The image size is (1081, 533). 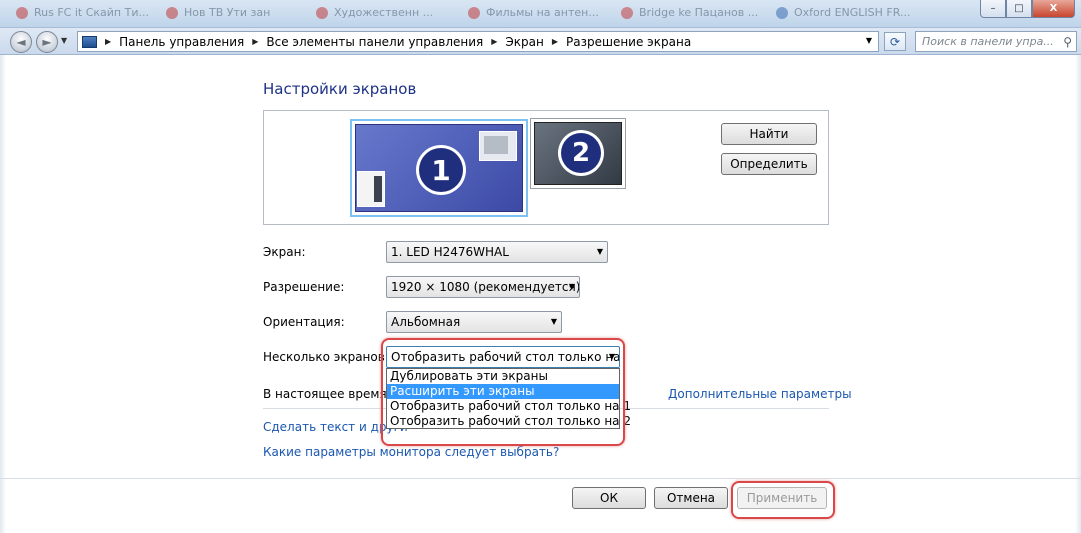 What do you see at coordinates (426, 322) in the screenshot?
I see `orientation-value: Альбомная` at bounding box center [426, 322].